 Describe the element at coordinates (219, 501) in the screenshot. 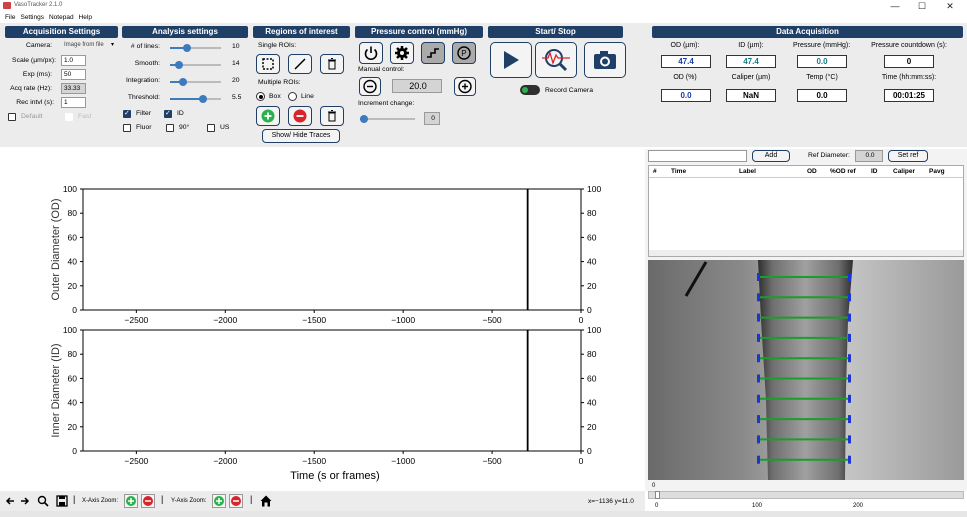

I see `y-zoom-in-icon` at that location.